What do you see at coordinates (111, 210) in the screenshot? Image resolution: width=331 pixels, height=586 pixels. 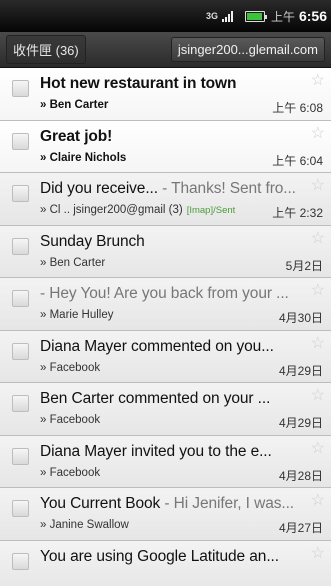 I see `email-sender: » Cl .. jsinger200@gmail (3)` at bounding box center [111, 210].